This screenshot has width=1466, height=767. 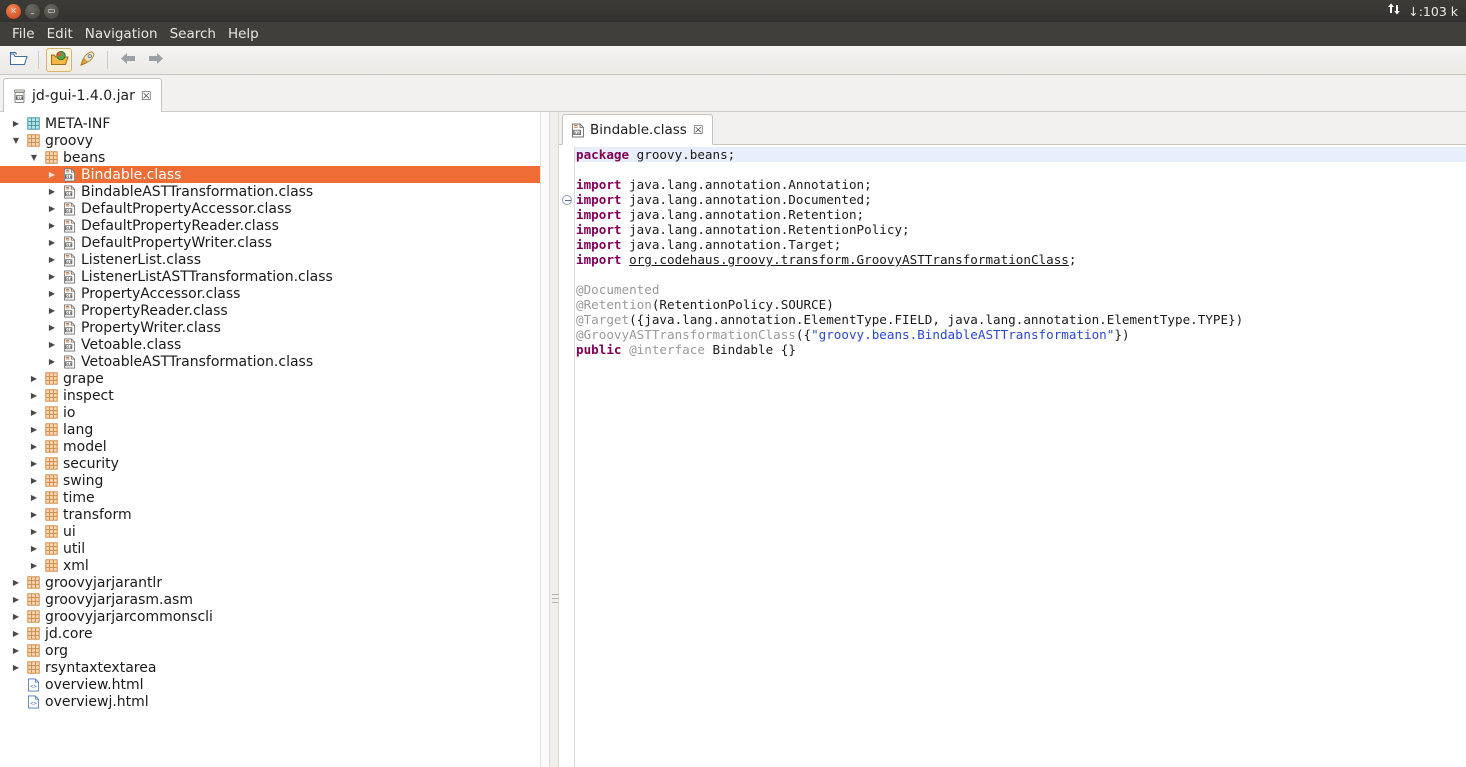 What do you see at coordinates (274, 684) in the screenshot?
I see `tree-row: <> overview.html` at bounding box center [274, 684].